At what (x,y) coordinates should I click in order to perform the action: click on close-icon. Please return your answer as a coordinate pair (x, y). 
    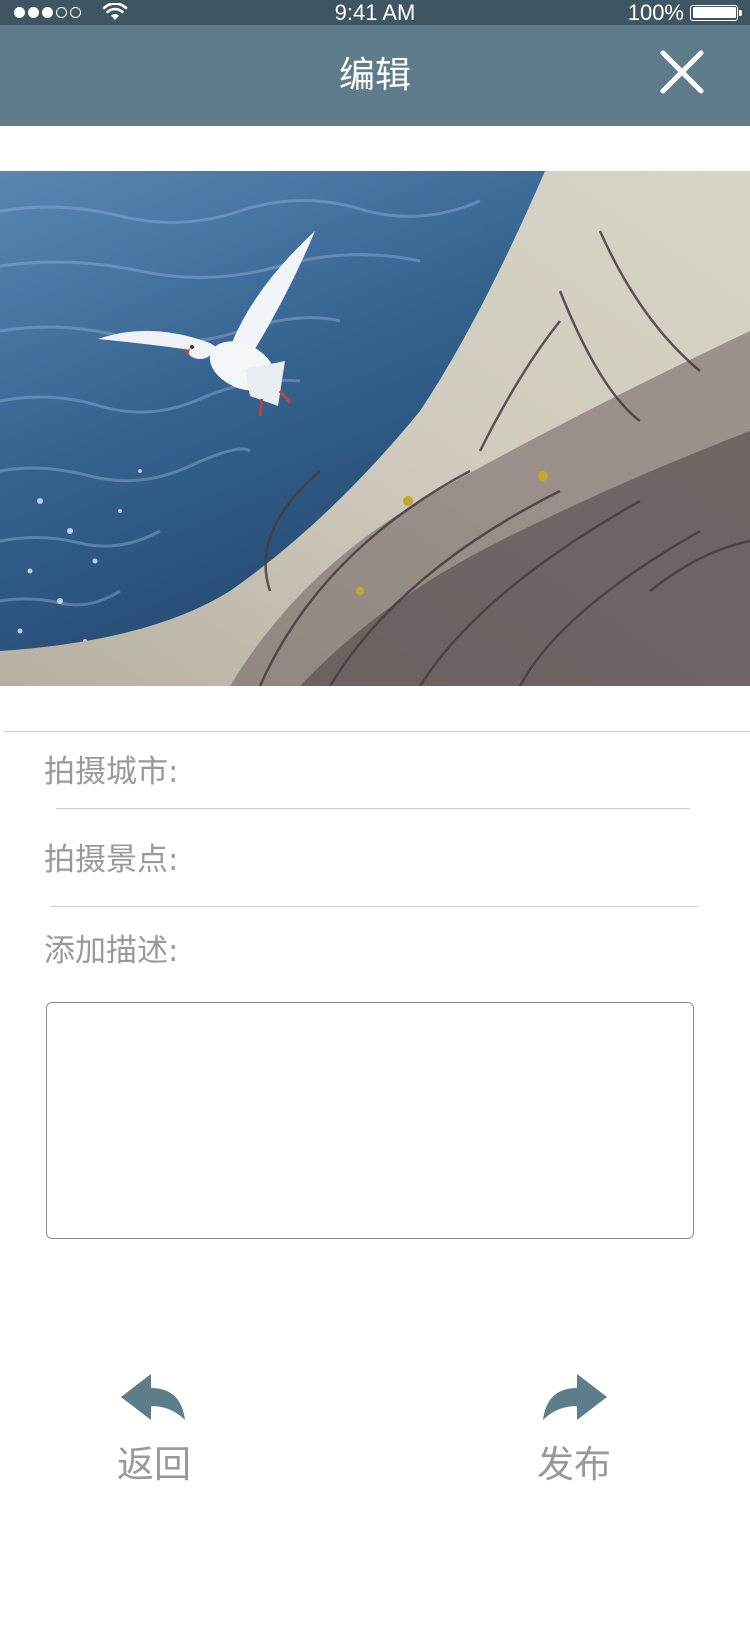
    Looking at the image, I should click on (682, 72).